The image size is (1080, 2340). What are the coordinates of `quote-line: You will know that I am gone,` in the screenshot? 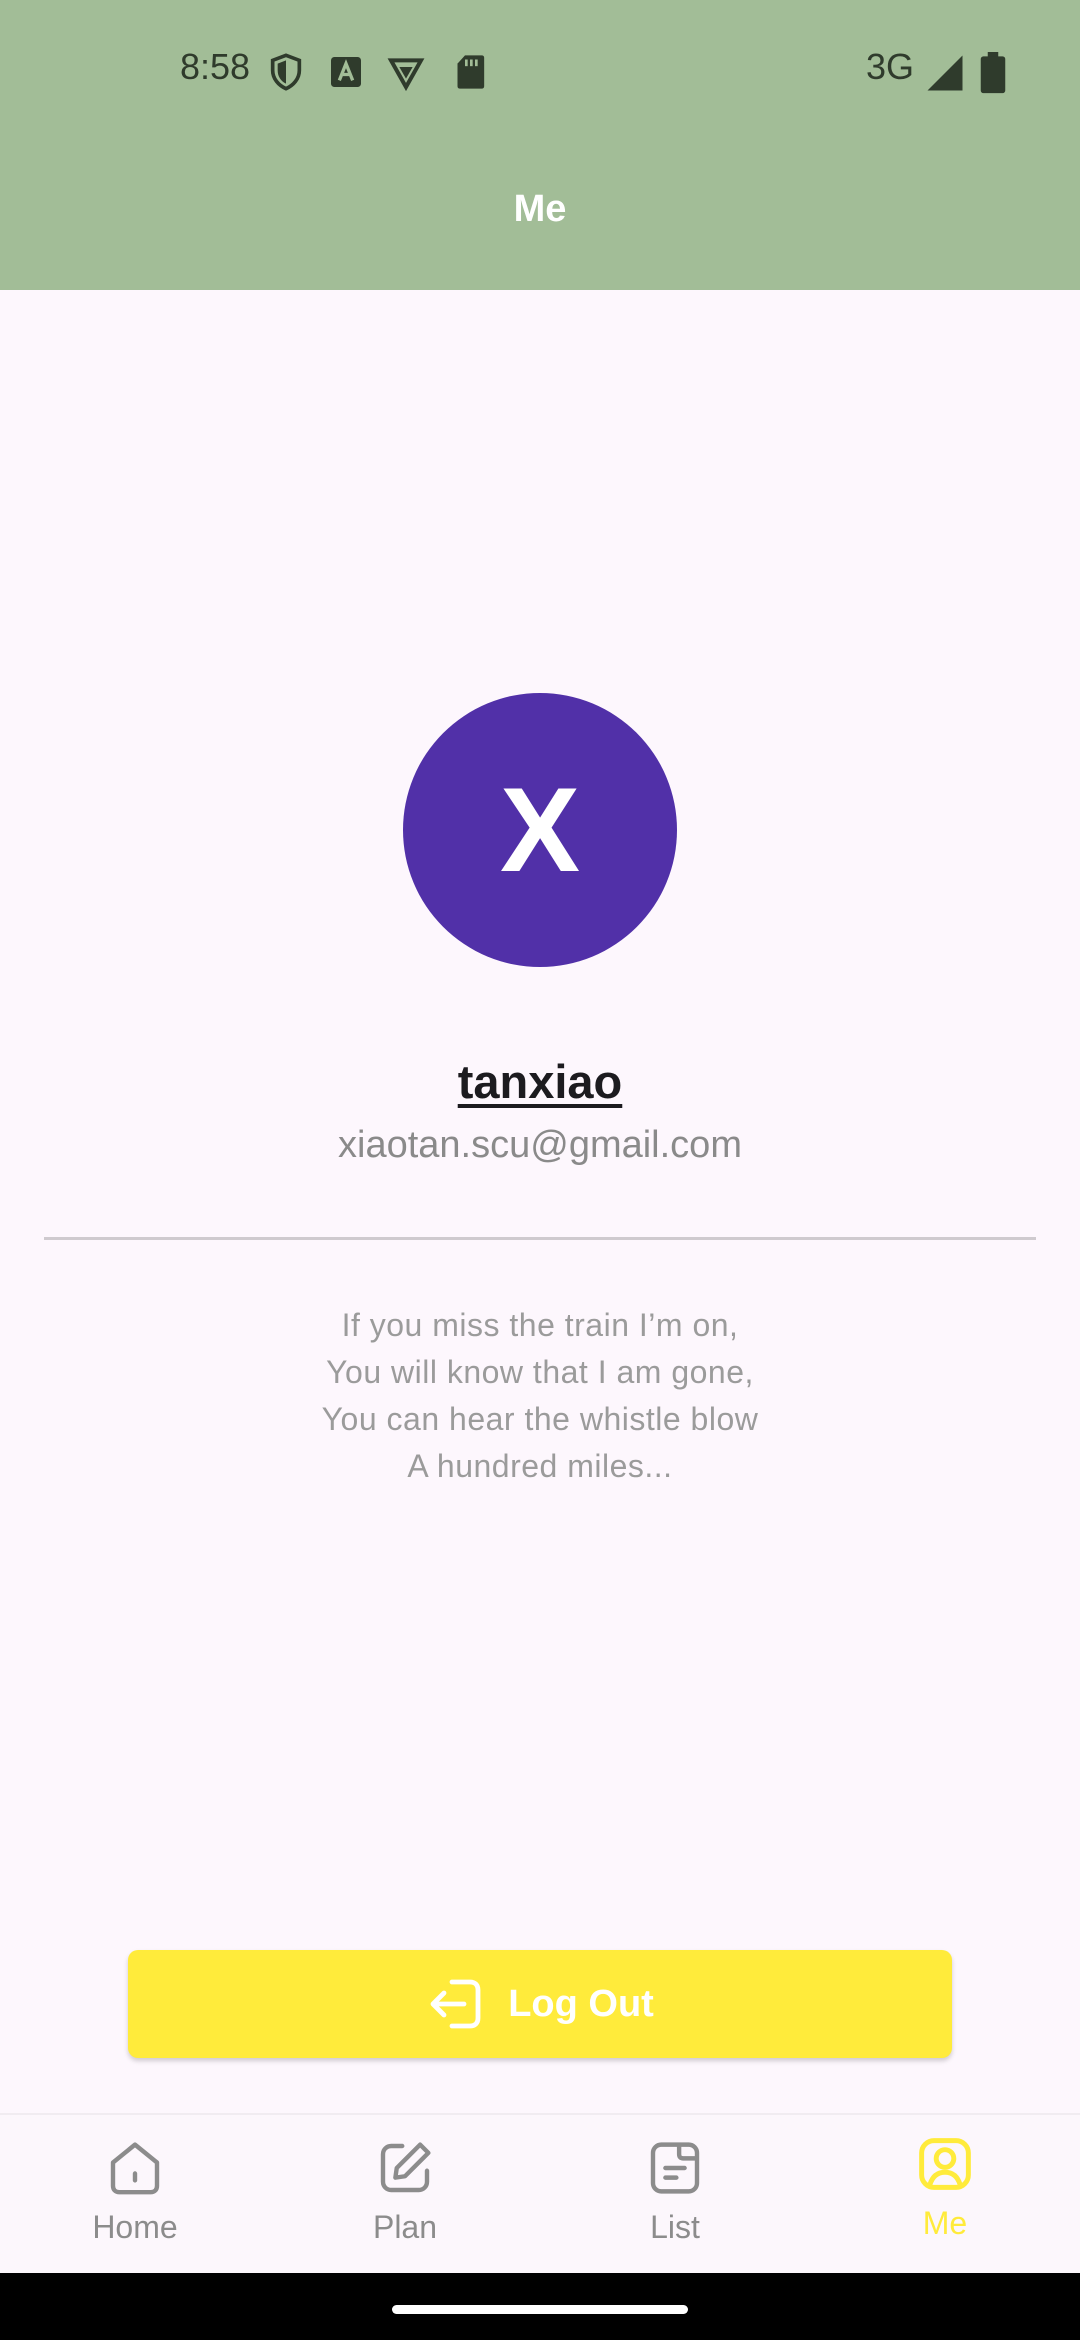 It's located at (540, 1372).